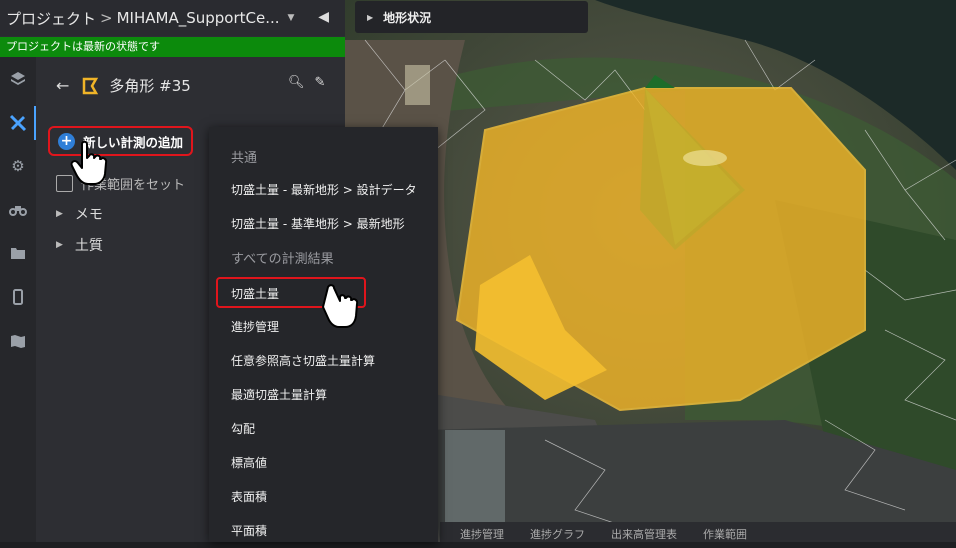 Image resolution: width=956 pixels, height=548 pixels. Describe the element at coordinates (18, 253) in the screenshot. I see `folder-icon` at that location.